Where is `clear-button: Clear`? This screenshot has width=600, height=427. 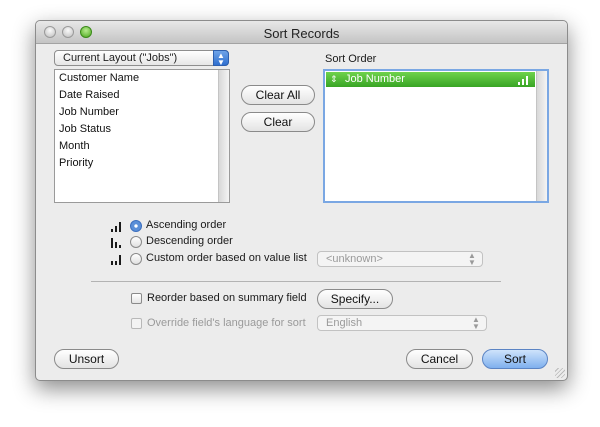 clear-button: Clear is located at coordinates (278, 122).